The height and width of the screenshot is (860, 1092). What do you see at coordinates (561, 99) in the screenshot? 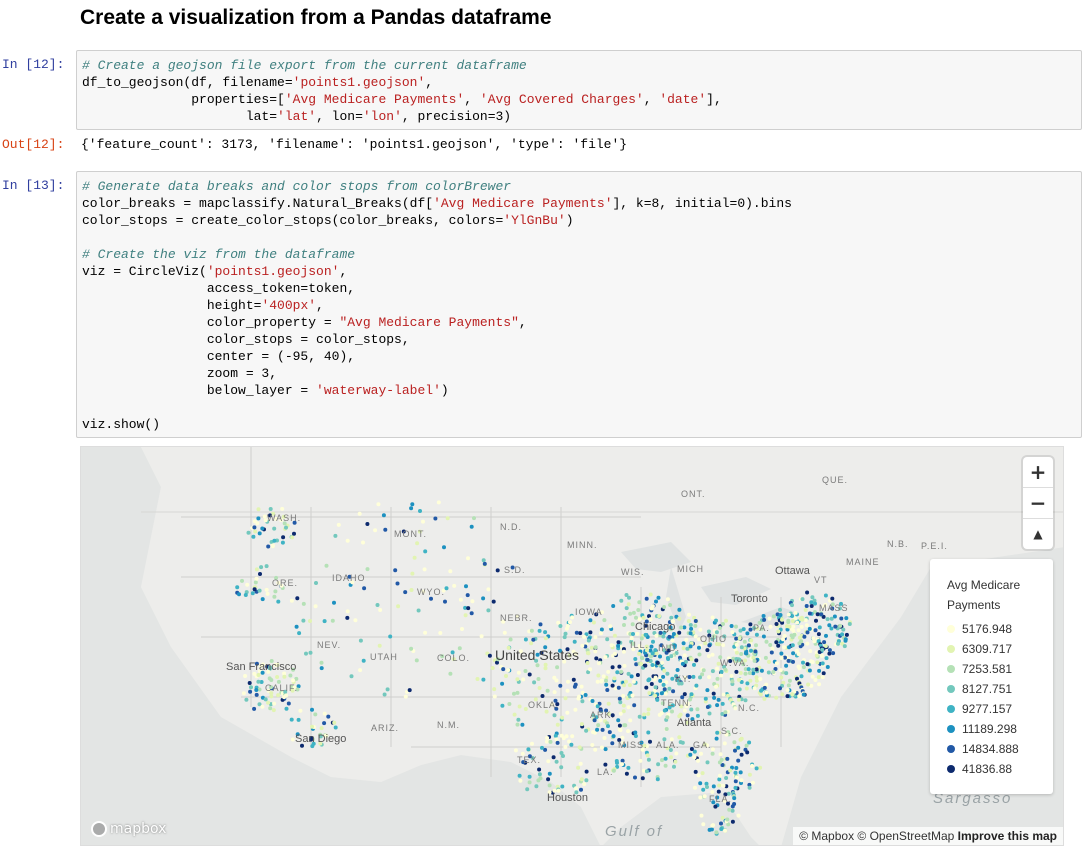
I see `code-token: 'Avg Covered Charges'` at bounding box center [561, 99].